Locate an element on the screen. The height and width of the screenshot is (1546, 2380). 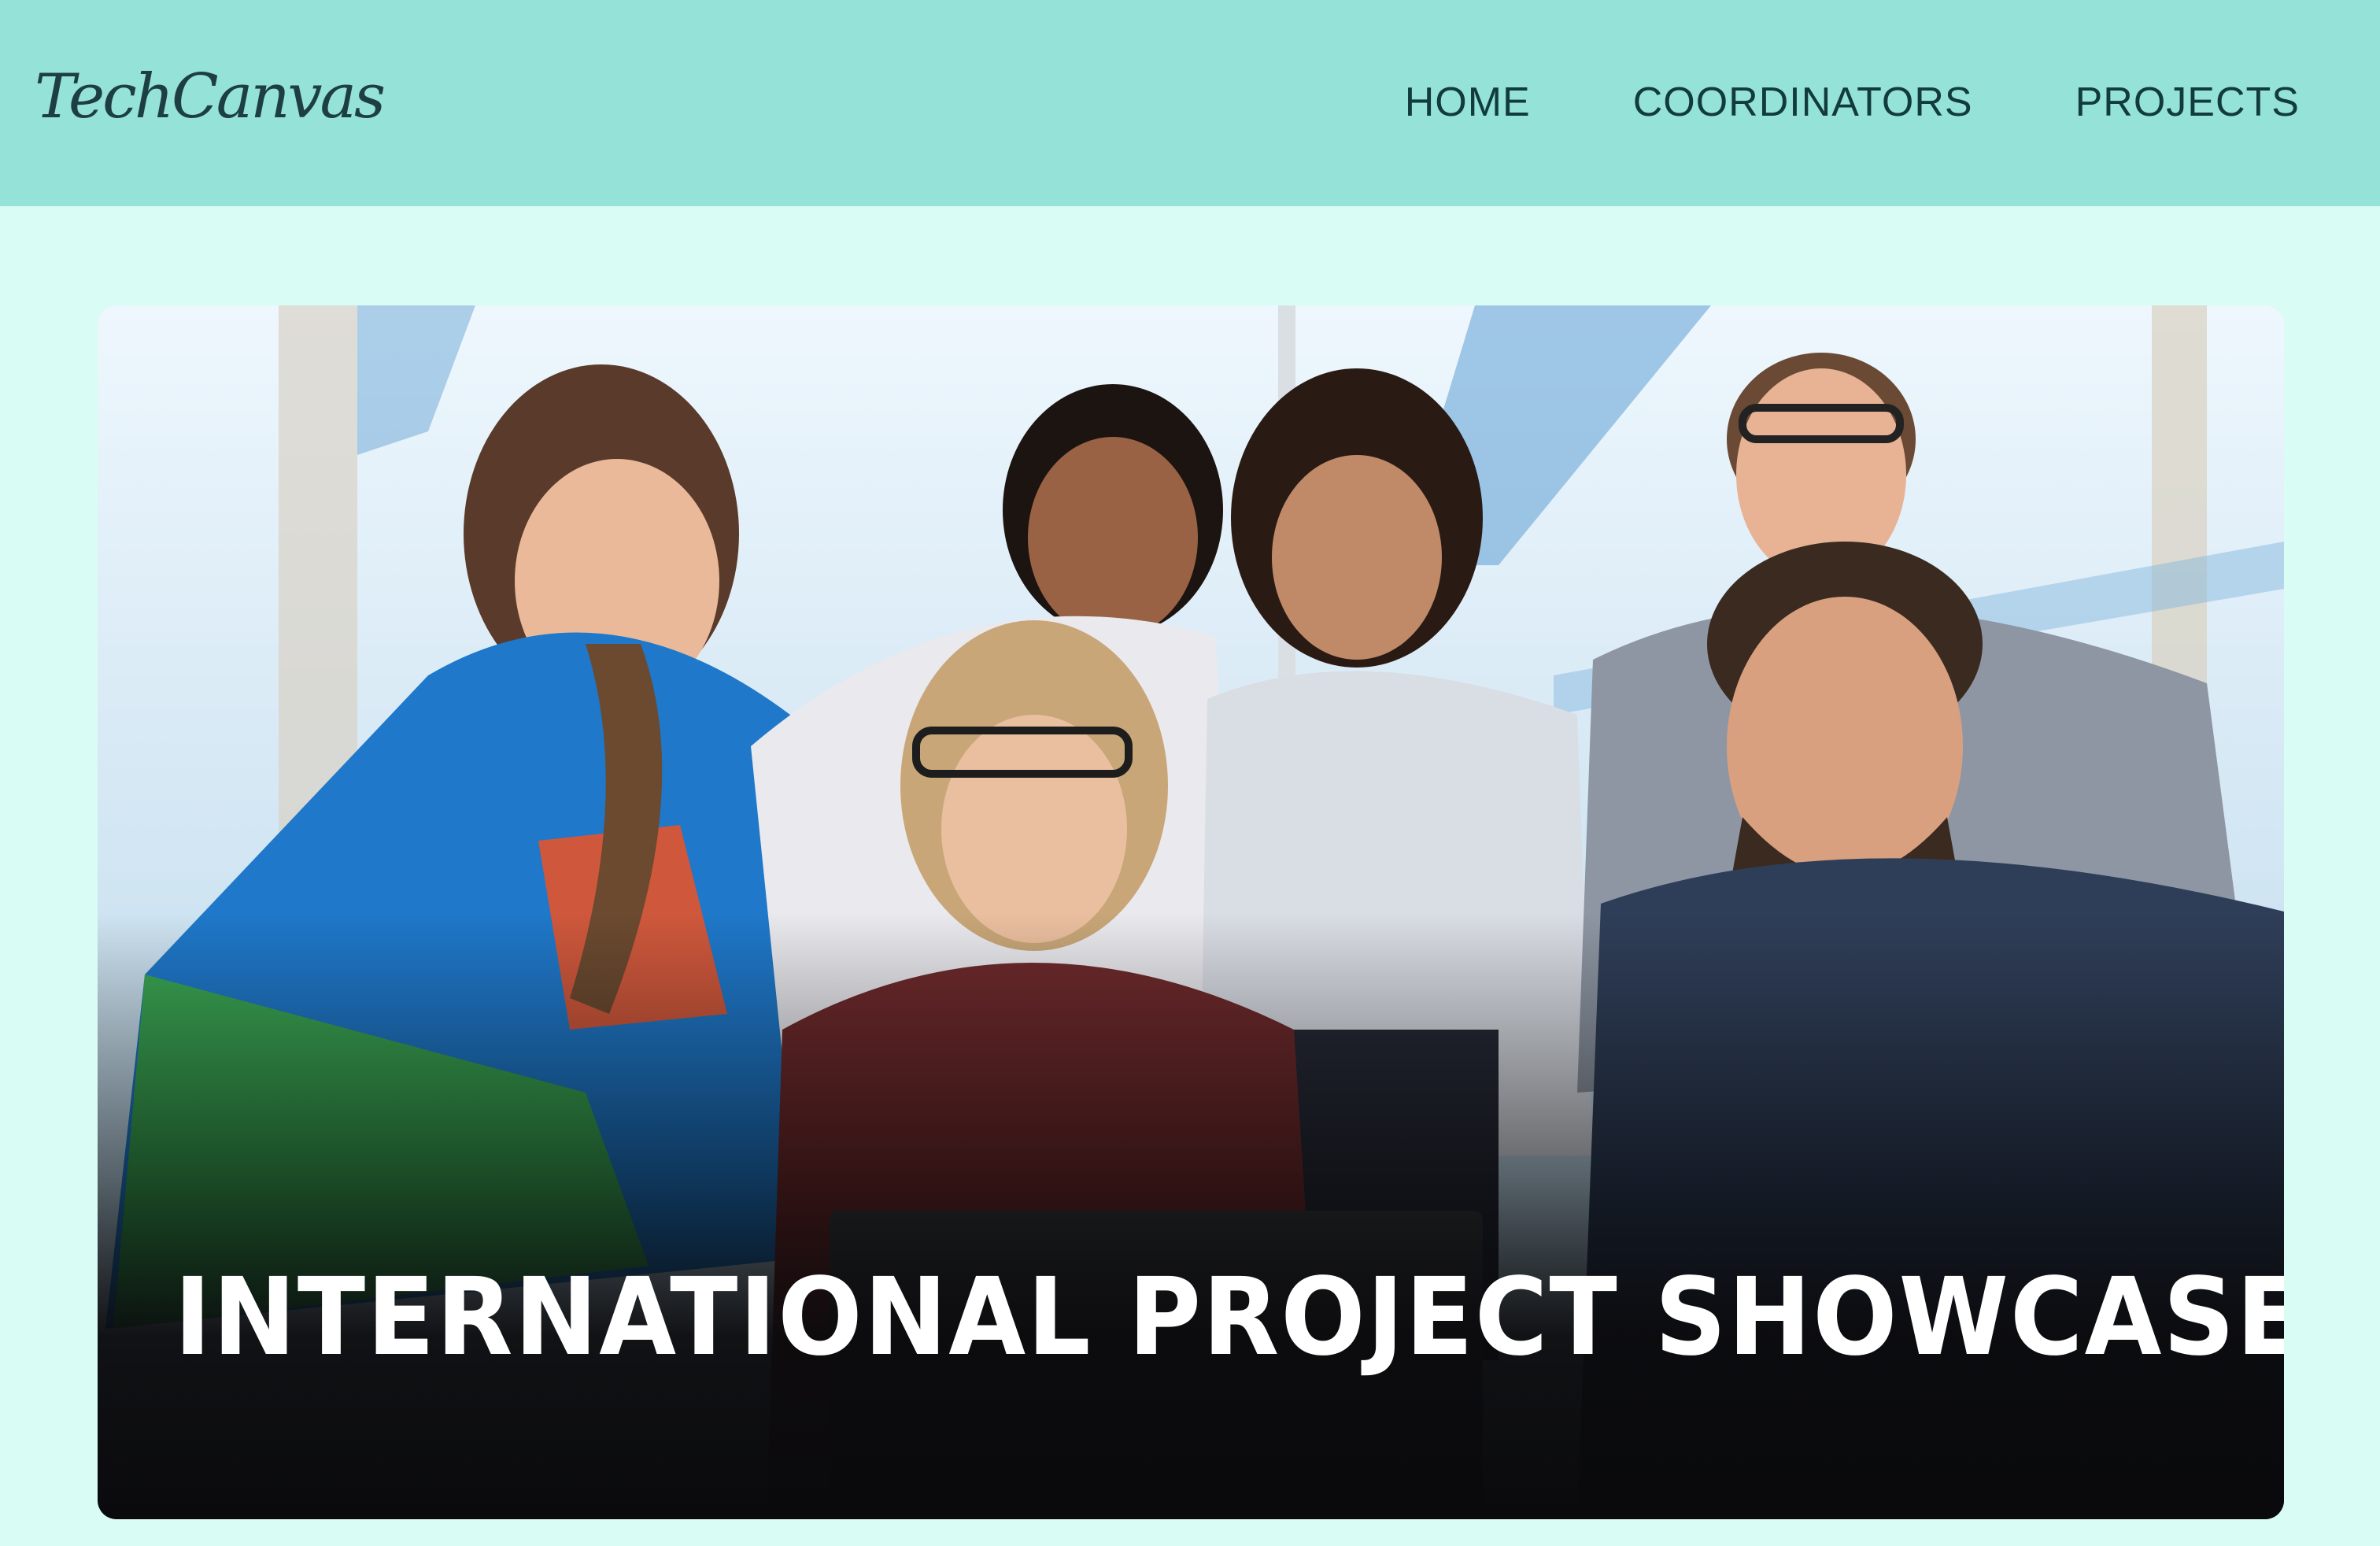
nav-link-home: HOME is located at coordinates (1468, 102).